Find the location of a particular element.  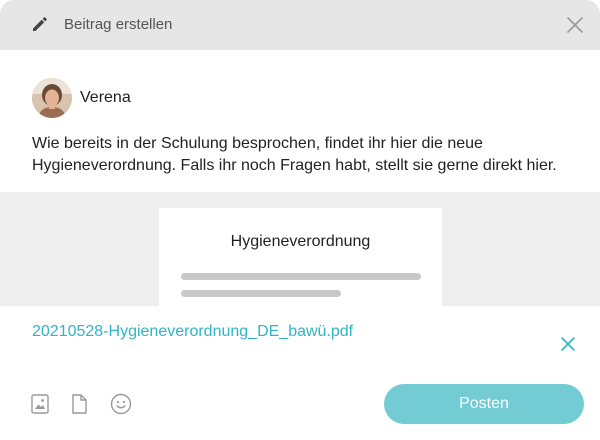

post-button: Posten is located at coordinates (484, 404).